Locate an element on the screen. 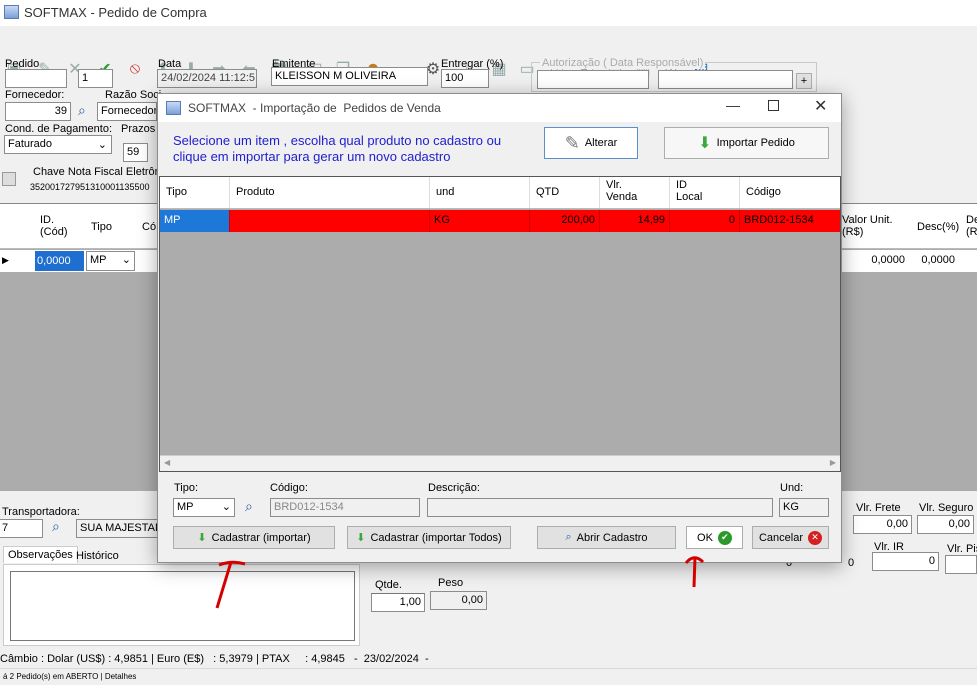 The width and height of the screenshot is (977, 685). responsavel-field is located at coordinates (725, 79).